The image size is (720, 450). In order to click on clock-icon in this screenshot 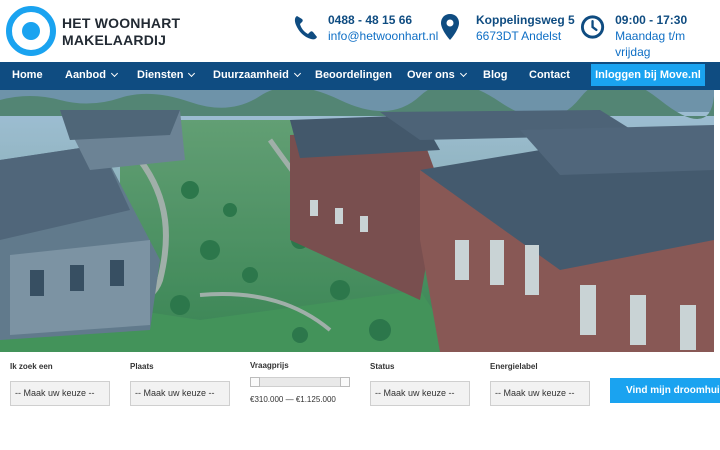, I will do `click(592, 27)`.